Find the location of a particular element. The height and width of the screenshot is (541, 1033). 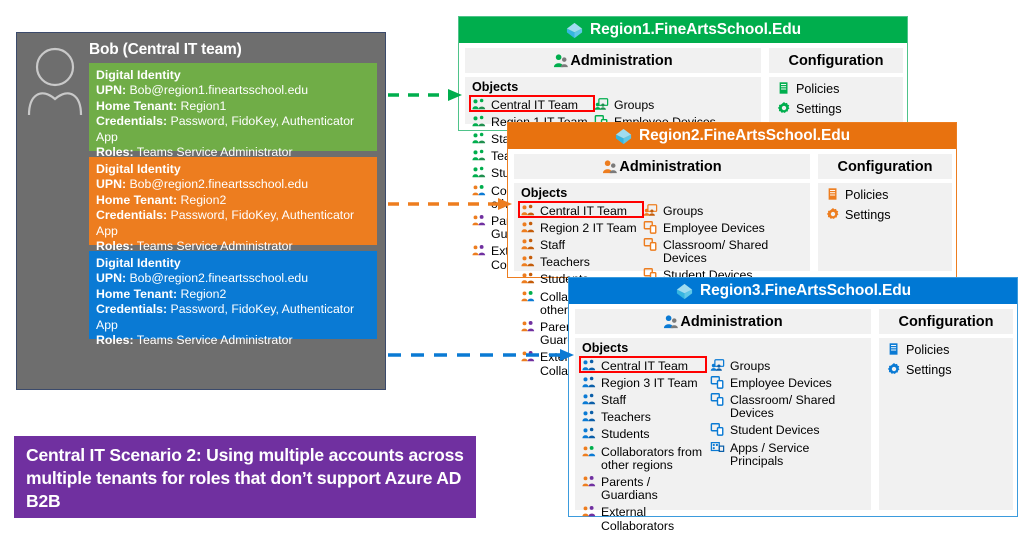

identity-upn: UPN: Bob@region2.fineartsschool.edu is located at coordinates (202, 278).